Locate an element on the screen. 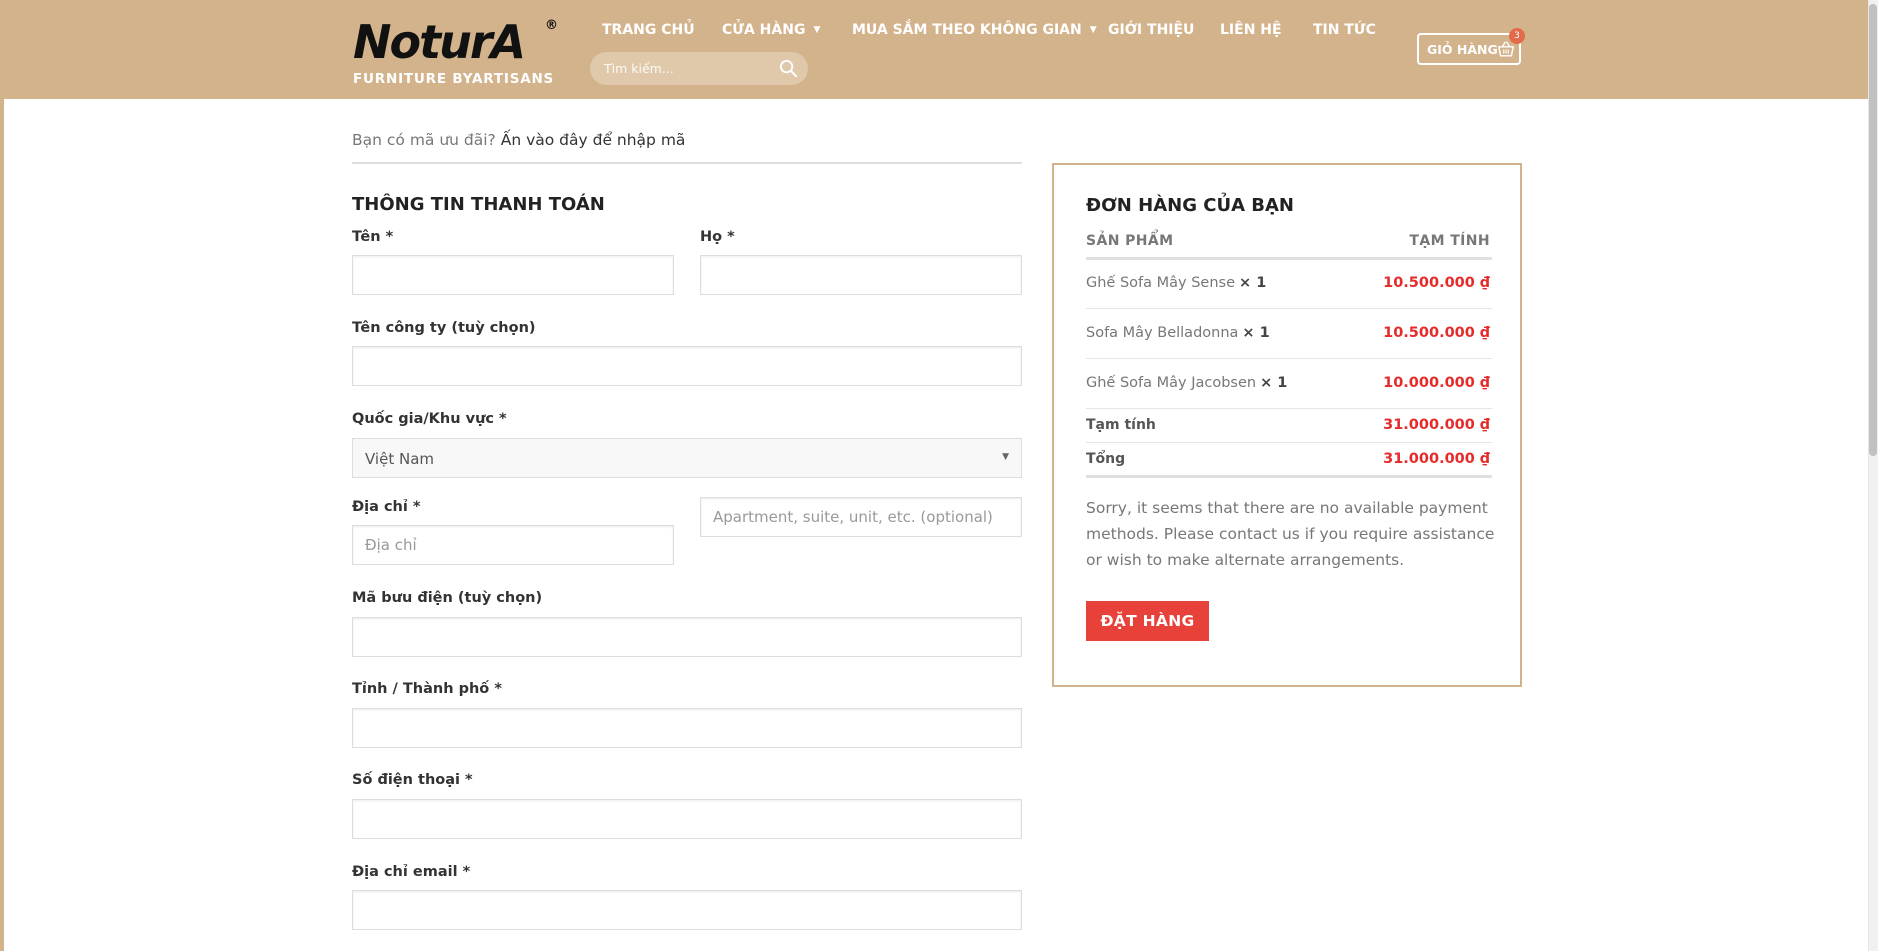  col-product-header: SẢN PHẨM is located at coordinates (1130, 241).